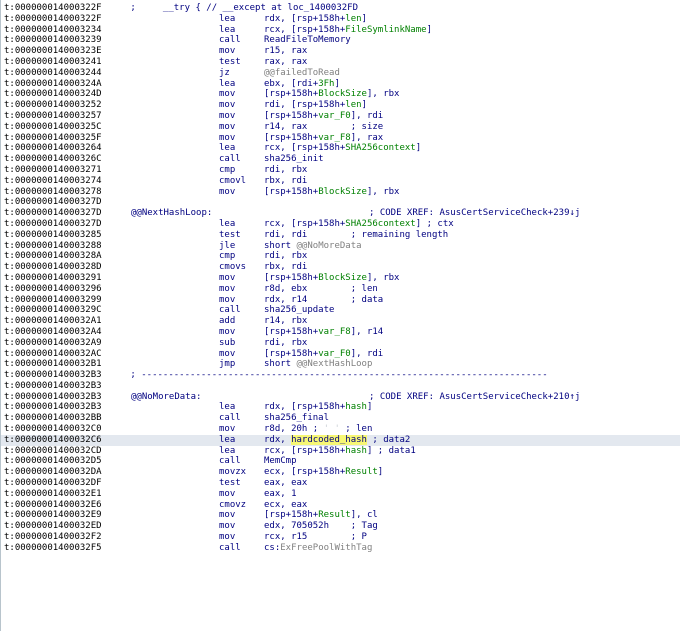  Describe the element at coordinates (340, 343) in the screenshot. I see `listing-line: t:00000001400032A9 sub rdi, rbx` at that location.